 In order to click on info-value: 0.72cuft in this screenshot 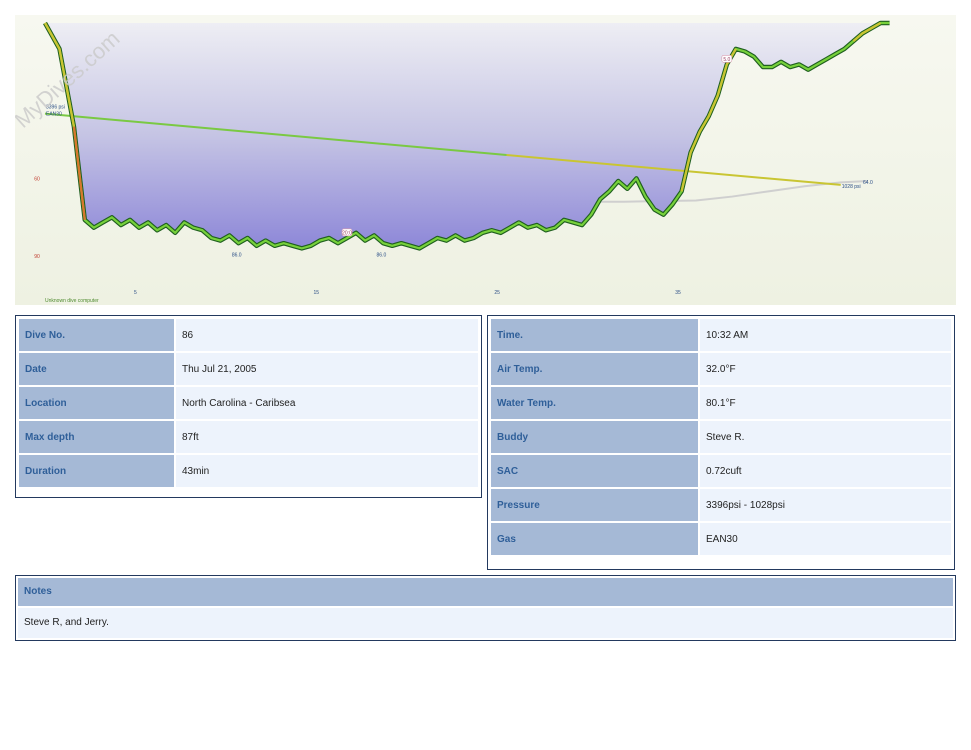, I will do `click(825, 471)`.